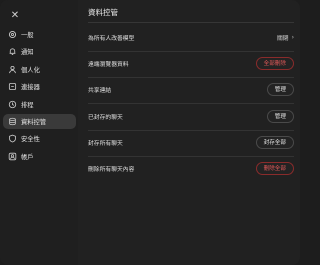 The width and height of the screenshot is (320, 265). Describe the element at coordinates (39, 156) in the screenshot. I see `sidebar-item-account: 帳戶` at that location.